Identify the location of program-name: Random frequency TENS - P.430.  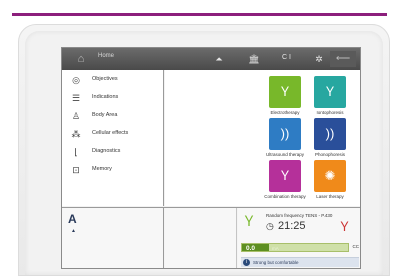
(299, 215).